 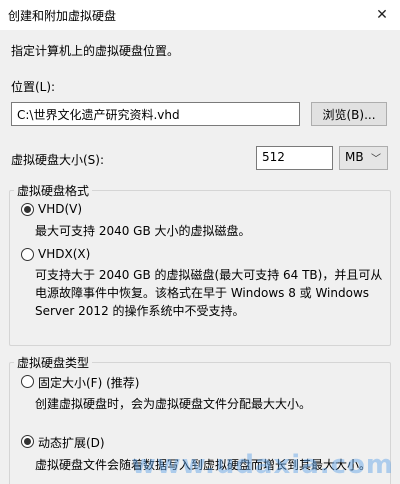 I want to click on location-label: 位置(L):, so click(x=33, y=87).